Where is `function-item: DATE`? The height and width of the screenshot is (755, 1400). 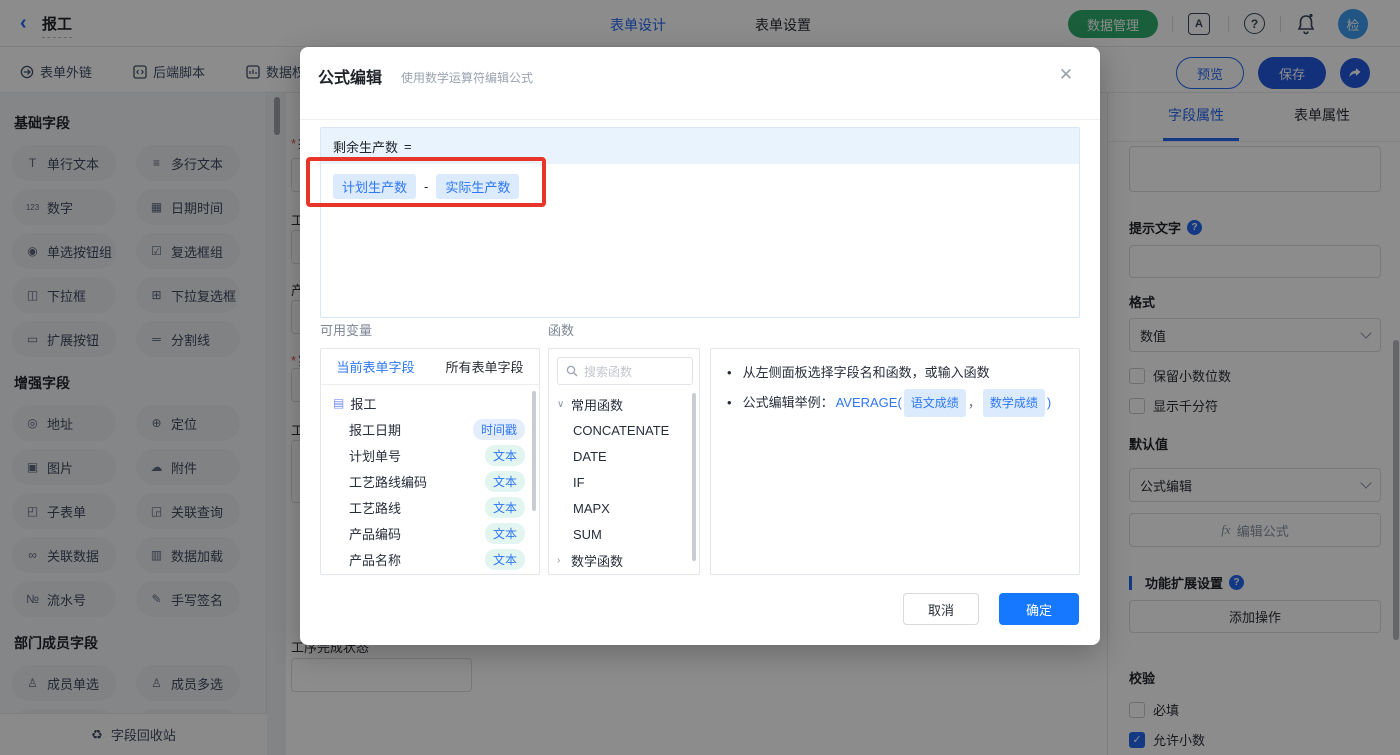
function-item: DATE is located at coordinates (624, 456).